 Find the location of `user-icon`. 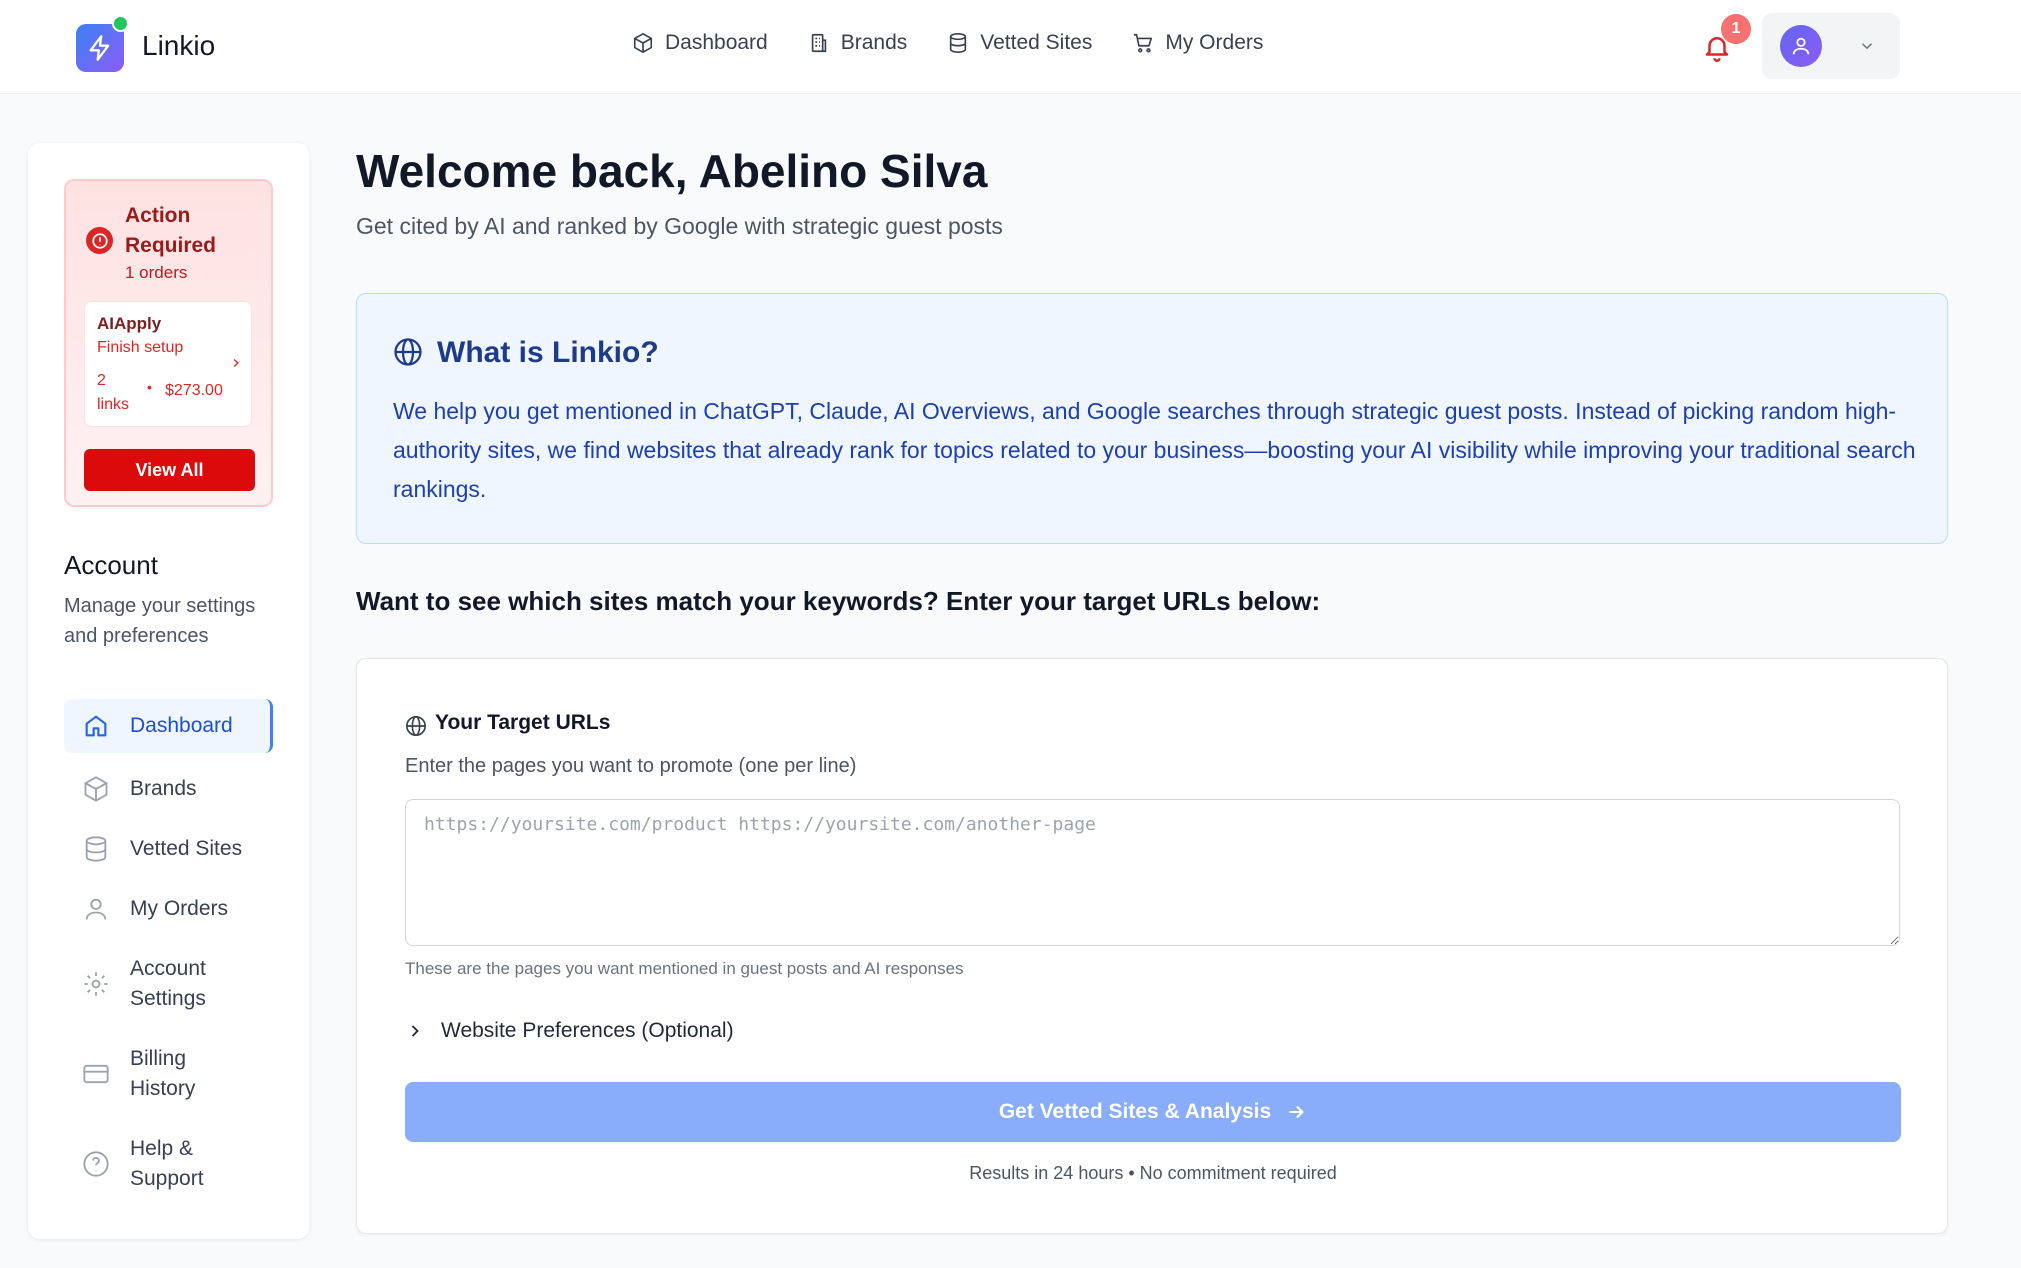

user-icon is located at coordinates (96, 909).